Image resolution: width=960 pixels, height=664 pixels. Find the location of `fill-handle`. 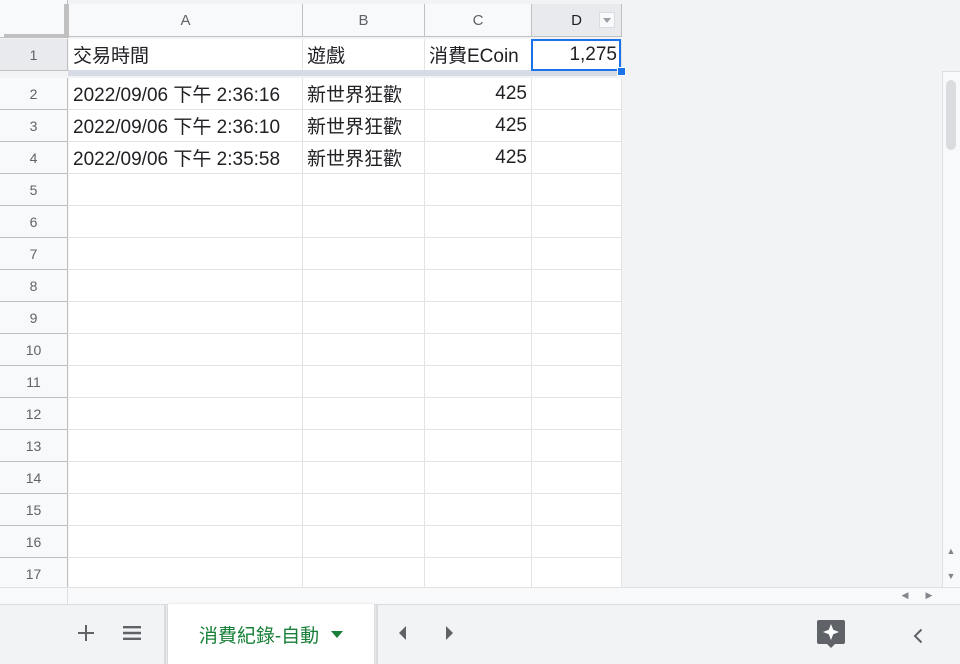

fill-handle is located at coordinates (621, 71).